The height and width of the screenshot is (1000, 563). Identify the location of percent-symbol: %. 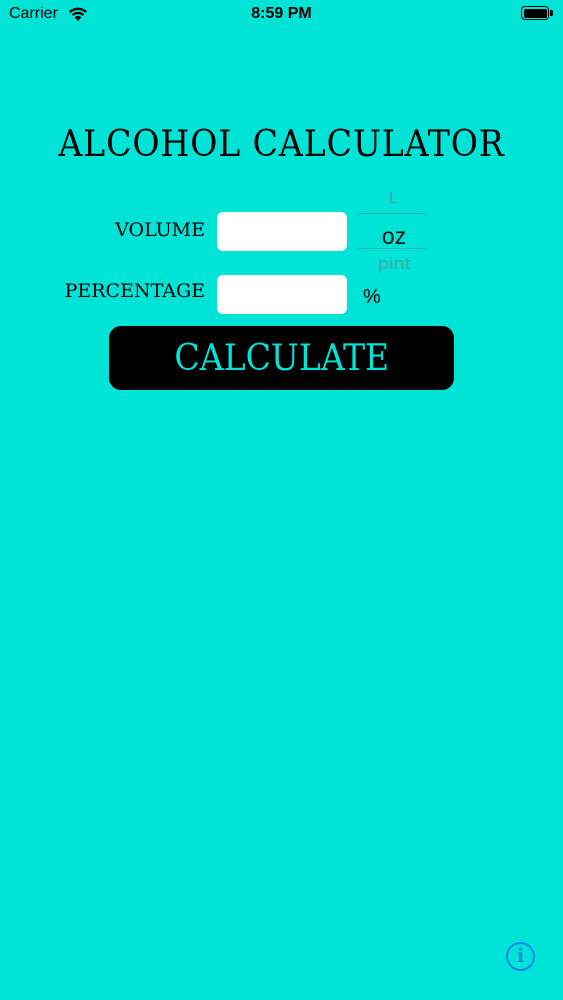
(372, 297).